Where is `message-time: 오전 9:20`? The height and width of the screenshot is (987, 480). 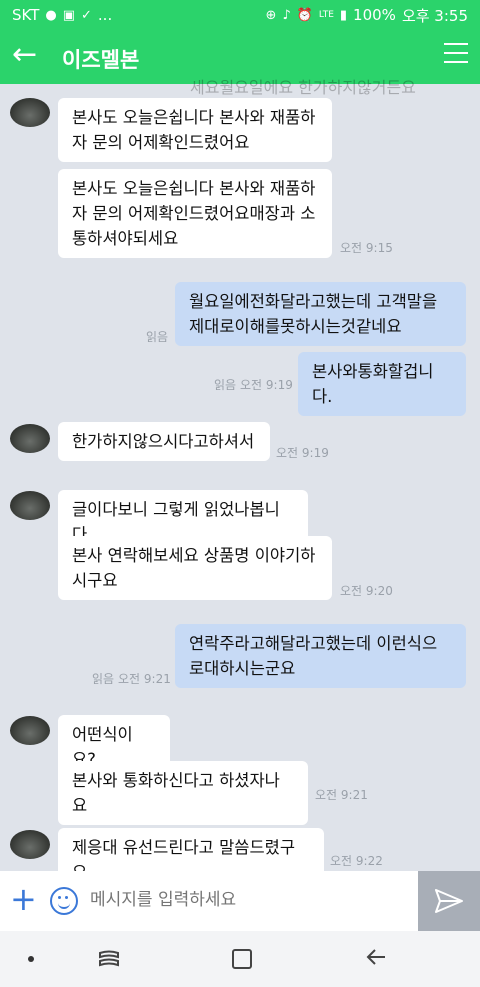 message-time: 오전 9:20 is located at coordinates (366, 591).